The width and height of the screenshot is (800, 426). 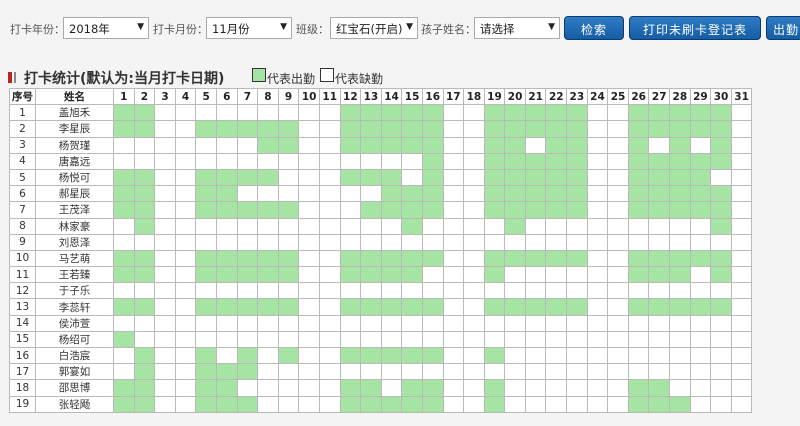 I want to click on search-button: 检索, so click(x=594, y=28).